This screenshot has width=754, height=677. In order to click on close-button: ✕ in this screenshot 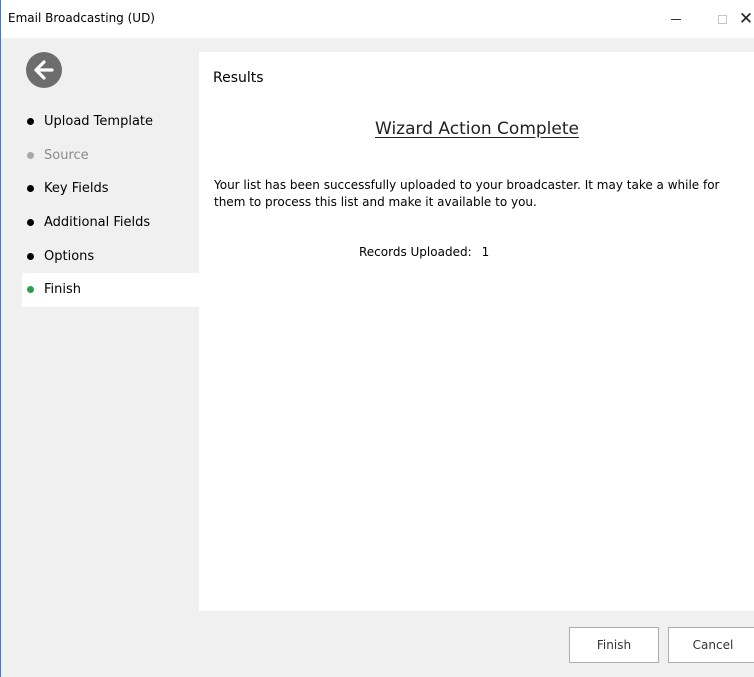, I will do `click(742, 19)`.